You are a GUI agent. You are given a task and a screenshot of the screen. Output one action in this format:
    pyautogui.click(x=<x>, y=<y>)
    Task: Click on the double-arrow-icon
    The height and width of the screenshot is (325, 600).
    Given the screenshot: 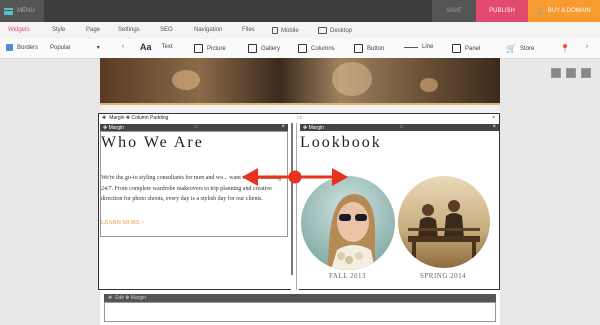 What is the action you would take?
    pyautogui.click(x=295, y=177)
    